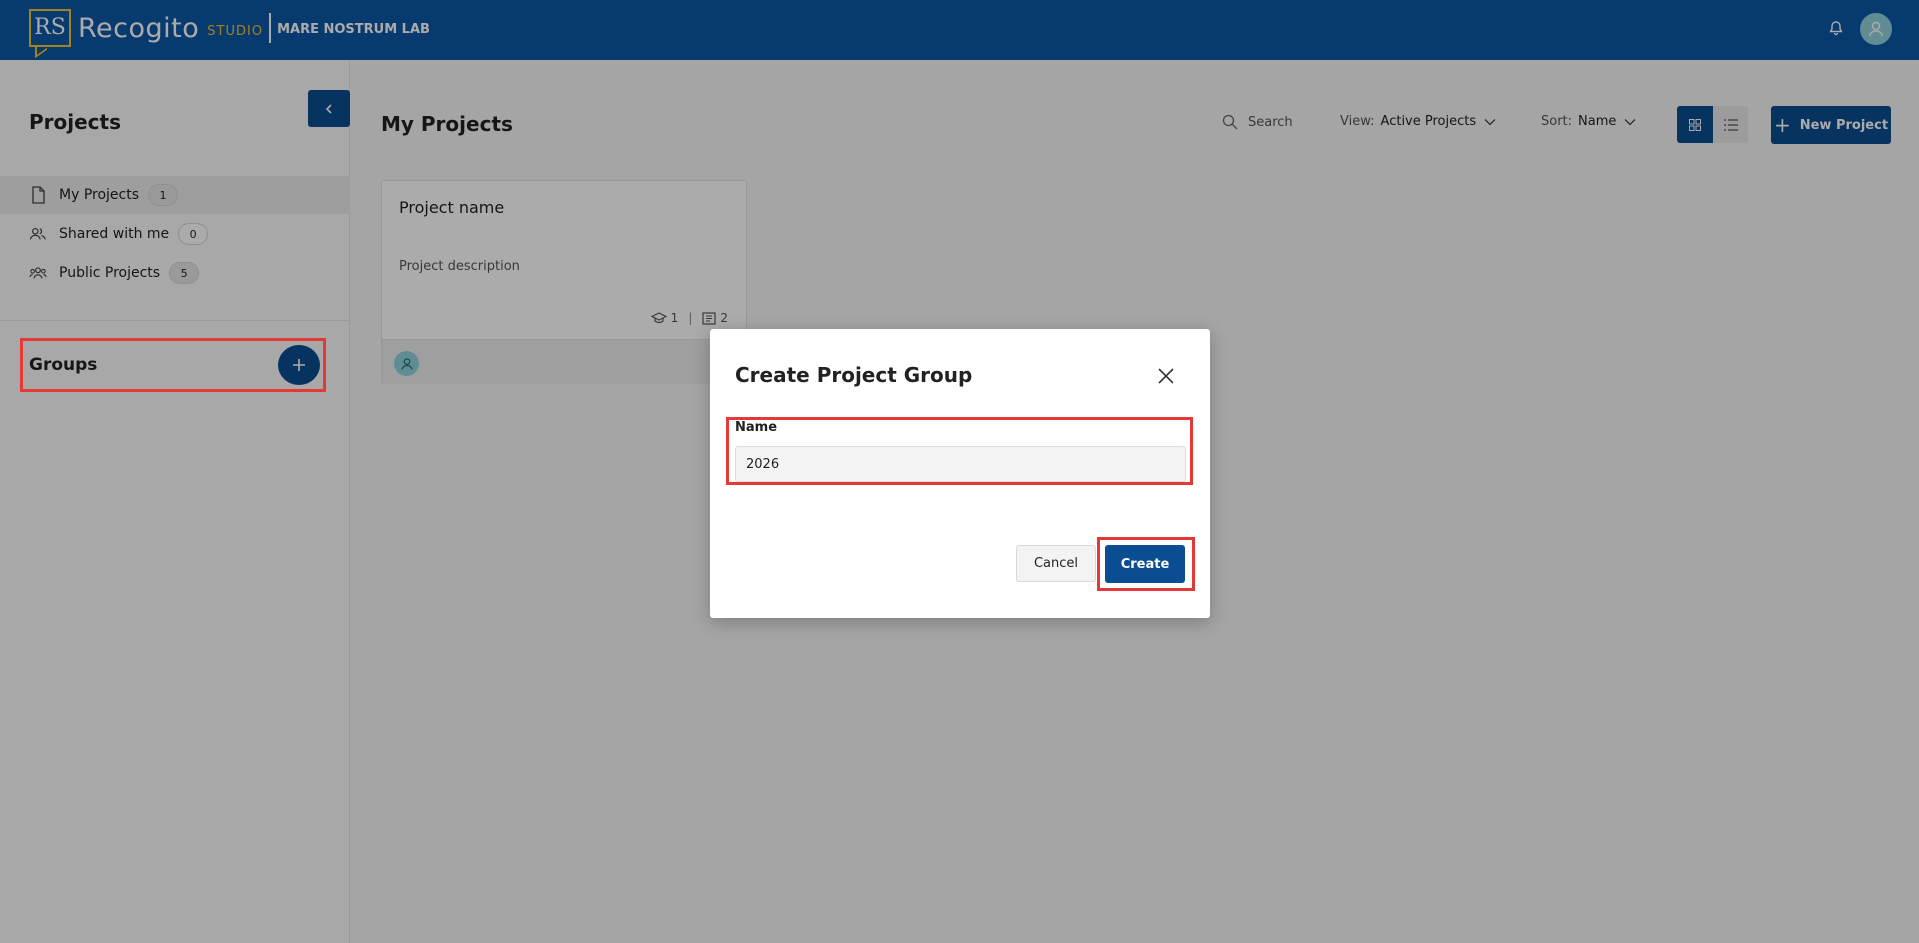 This screenshot has height=943, width=1919. I want to click on groups-highlight, so click(173, 365).